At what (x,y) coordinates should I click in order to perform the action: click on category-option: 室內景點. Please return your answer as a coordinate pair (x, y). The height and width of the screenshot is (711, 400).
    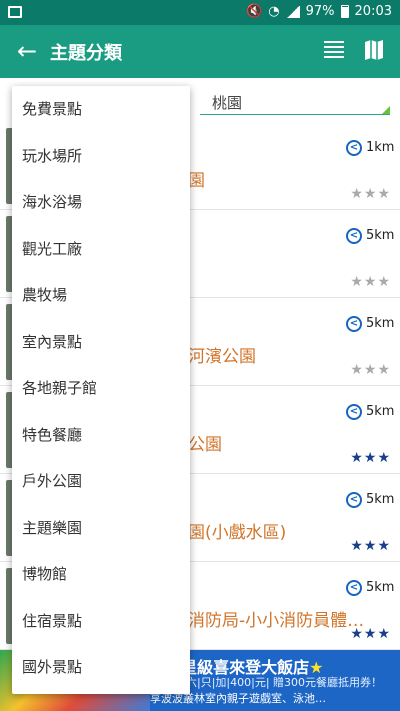
    Looking at the image, I should click on (101, 342).